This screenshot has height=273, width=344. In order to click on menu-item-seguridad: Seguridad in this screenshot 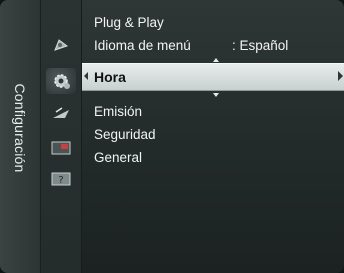, I will do `click(125, 134)`.